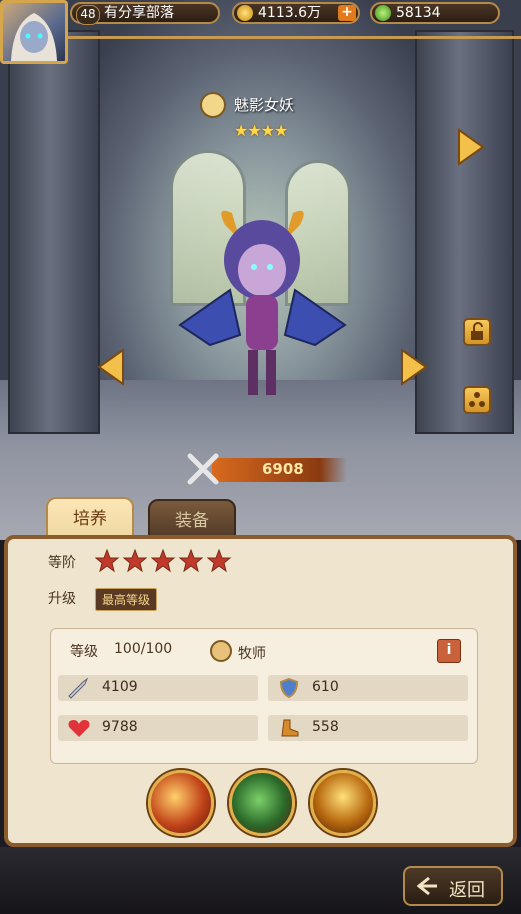 The image size is (521, 914). What do you see at coordinates (347, 13) in the screenshot?
I see `add-gold-button: +` at bounding box center [347, 13].